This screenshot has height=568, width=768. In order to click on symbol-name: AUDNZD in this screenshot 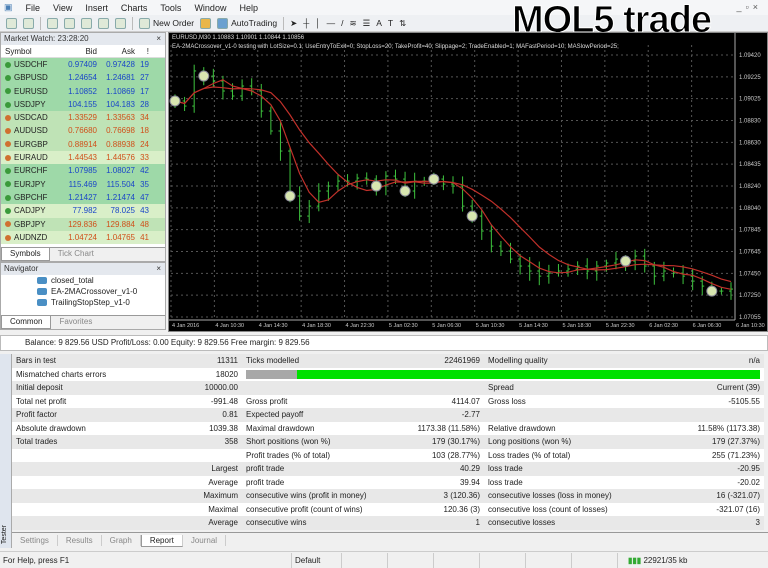, I will do `click(31, 237)`.